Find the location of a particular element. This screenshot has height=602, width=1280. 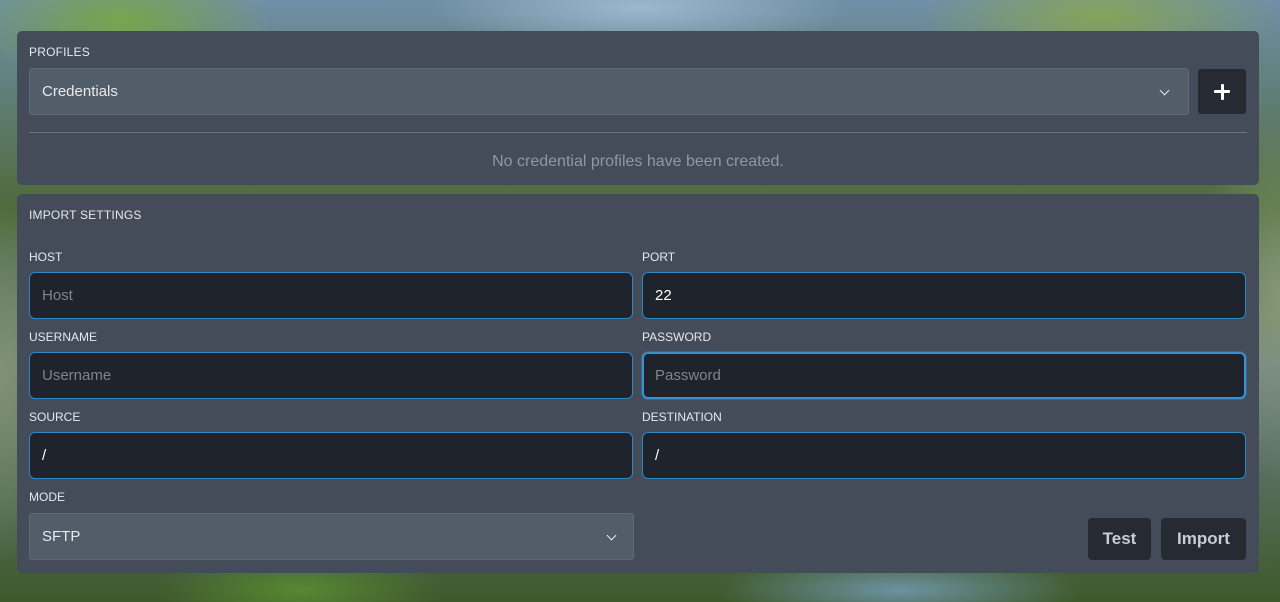

add-profile-button is located at coordinates (1222, 91).